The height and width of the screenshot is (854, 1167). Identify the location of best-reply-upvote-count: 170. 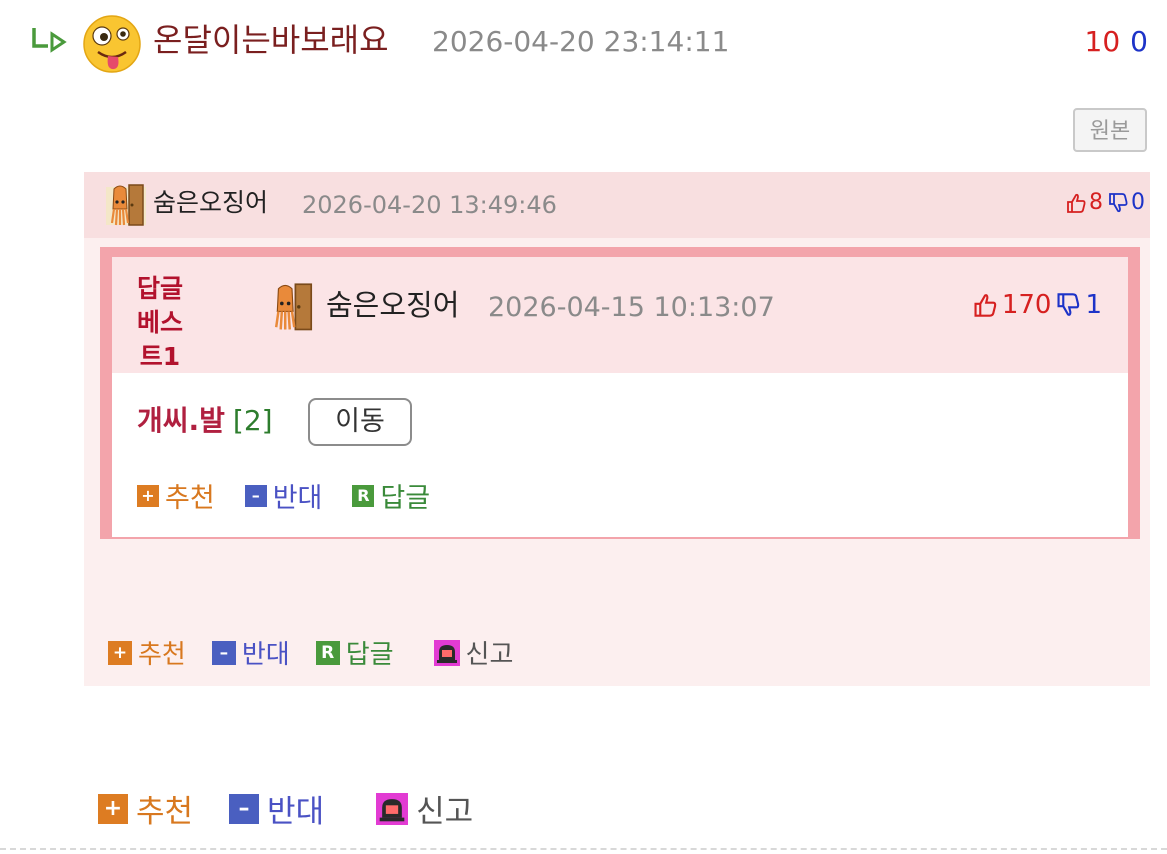
(1026, 305).